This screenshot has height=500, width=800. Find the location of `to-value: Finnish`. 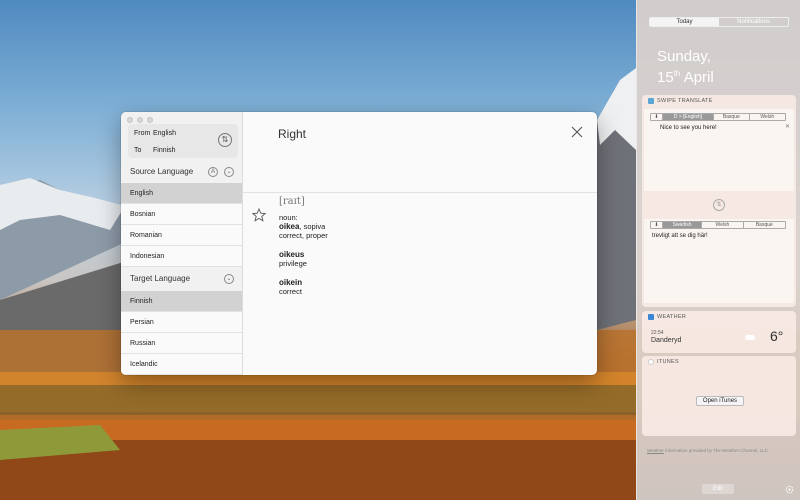

to-value: Finnish is located at coordinates (164, 150).